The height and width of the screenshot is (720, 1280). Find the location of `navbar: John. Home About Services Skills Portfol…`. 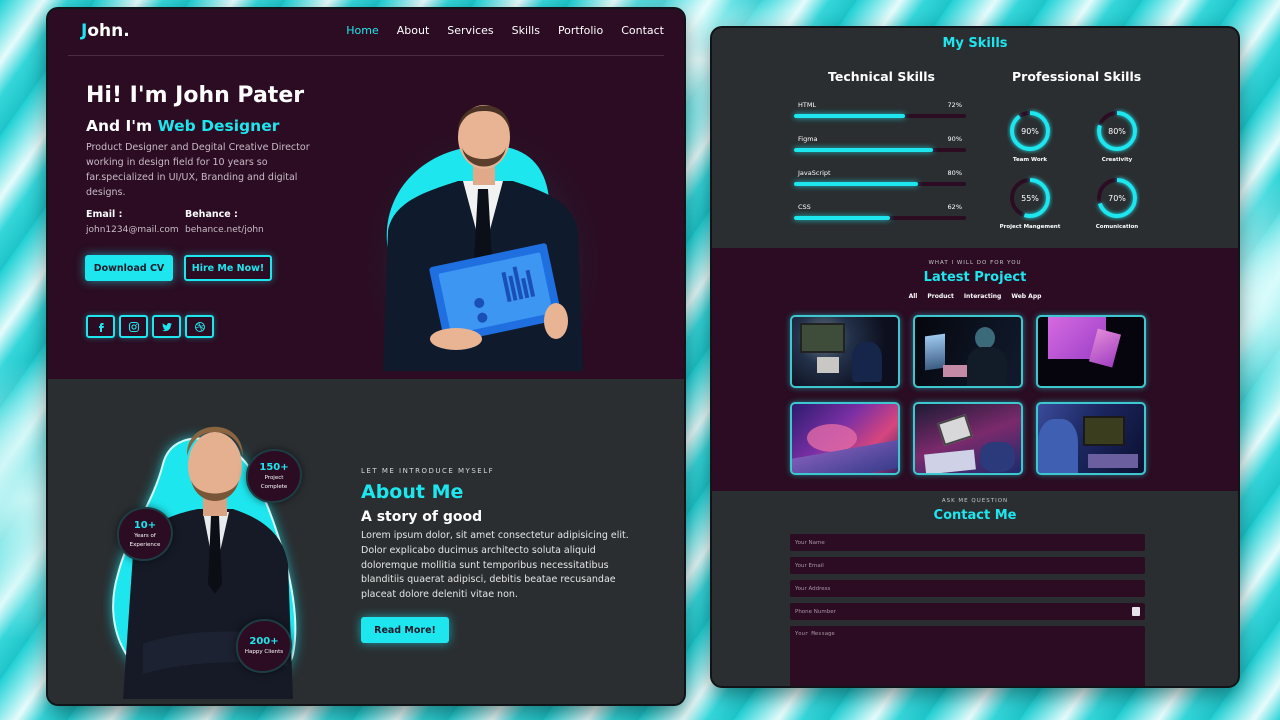

navbar: John. Home About Services Skills Portfol… is located at coordinates (366, 32).